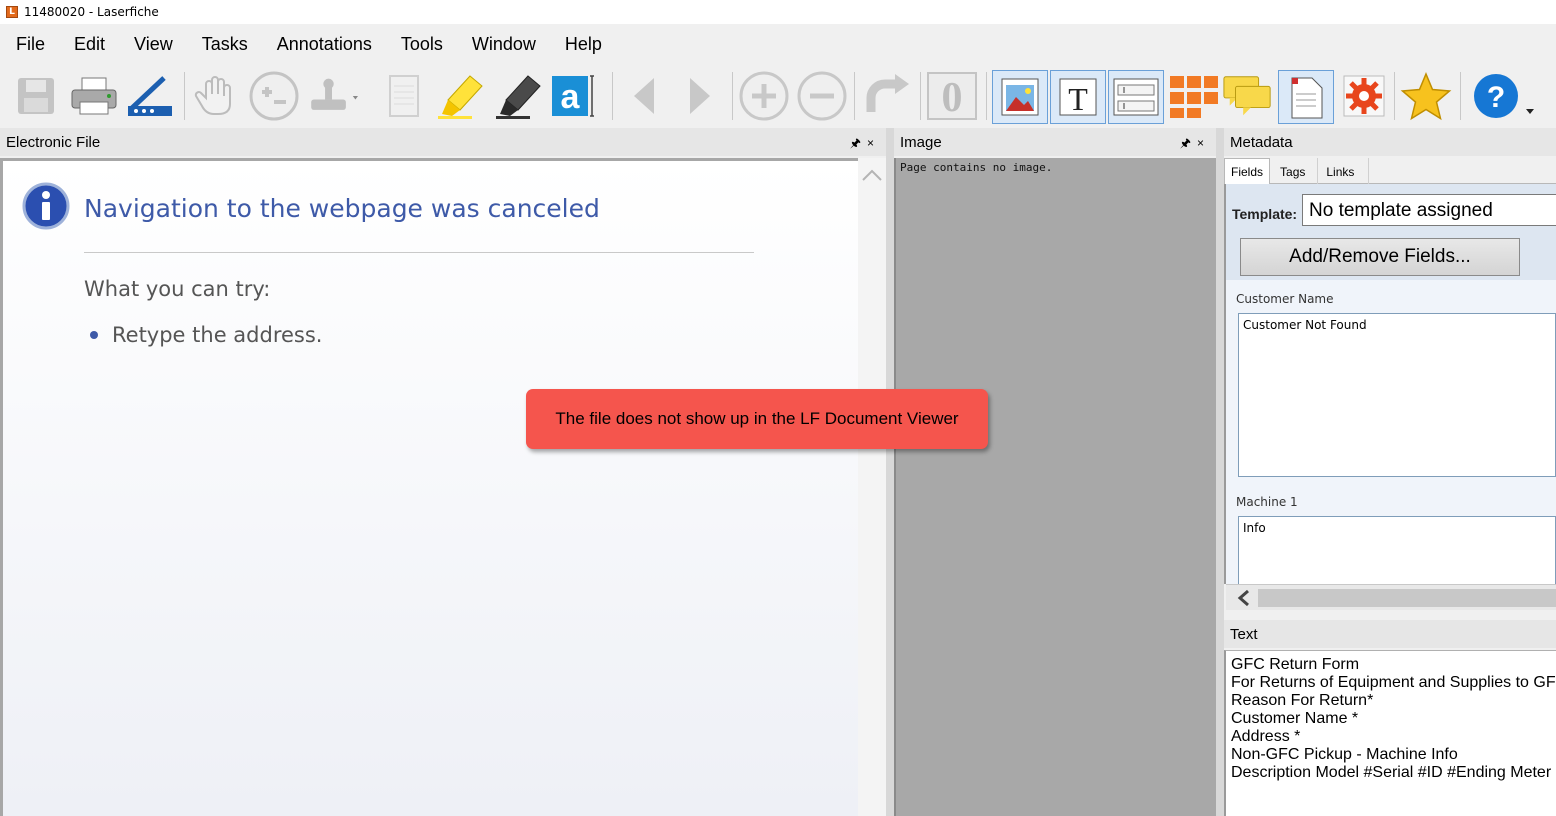  What do you see at coordinates (29, 44) in the screenshot?
I see `menu-file: File` at bounding box center [29, 44].